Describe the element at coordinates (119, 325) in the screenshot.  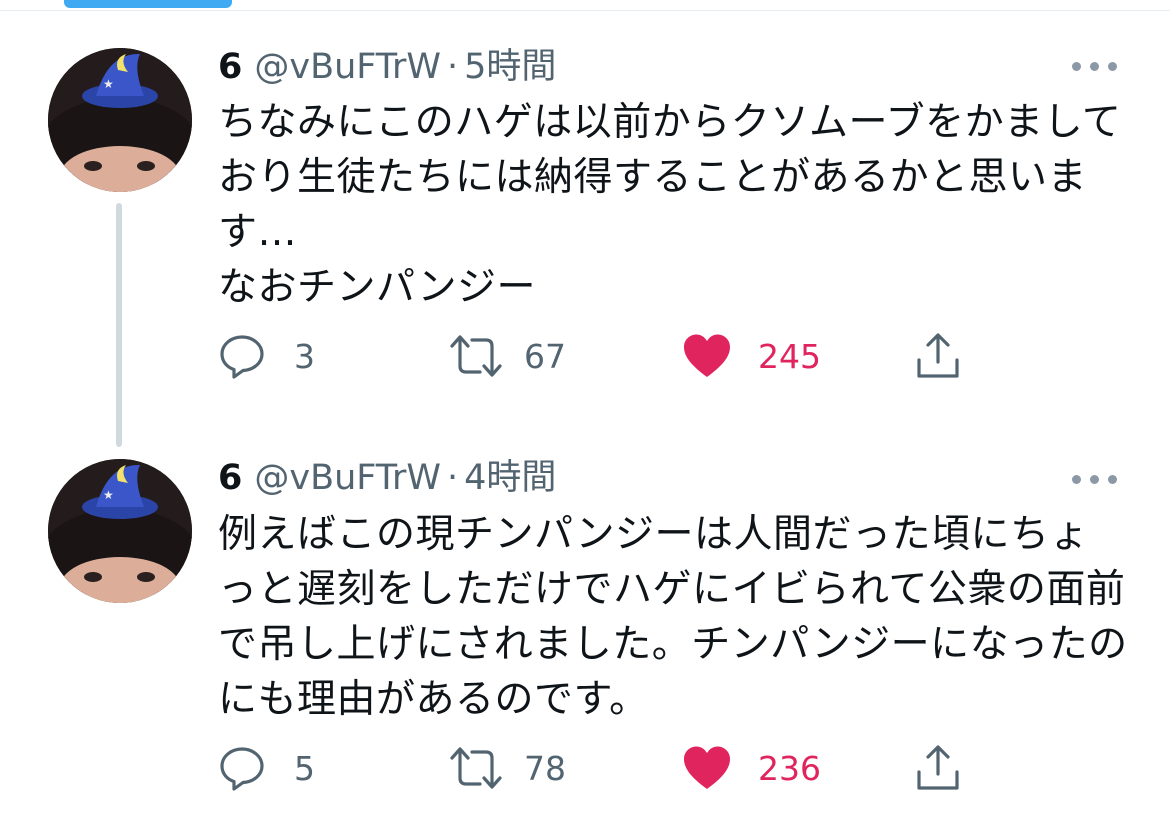
I see `thread-connector-line` at that location.